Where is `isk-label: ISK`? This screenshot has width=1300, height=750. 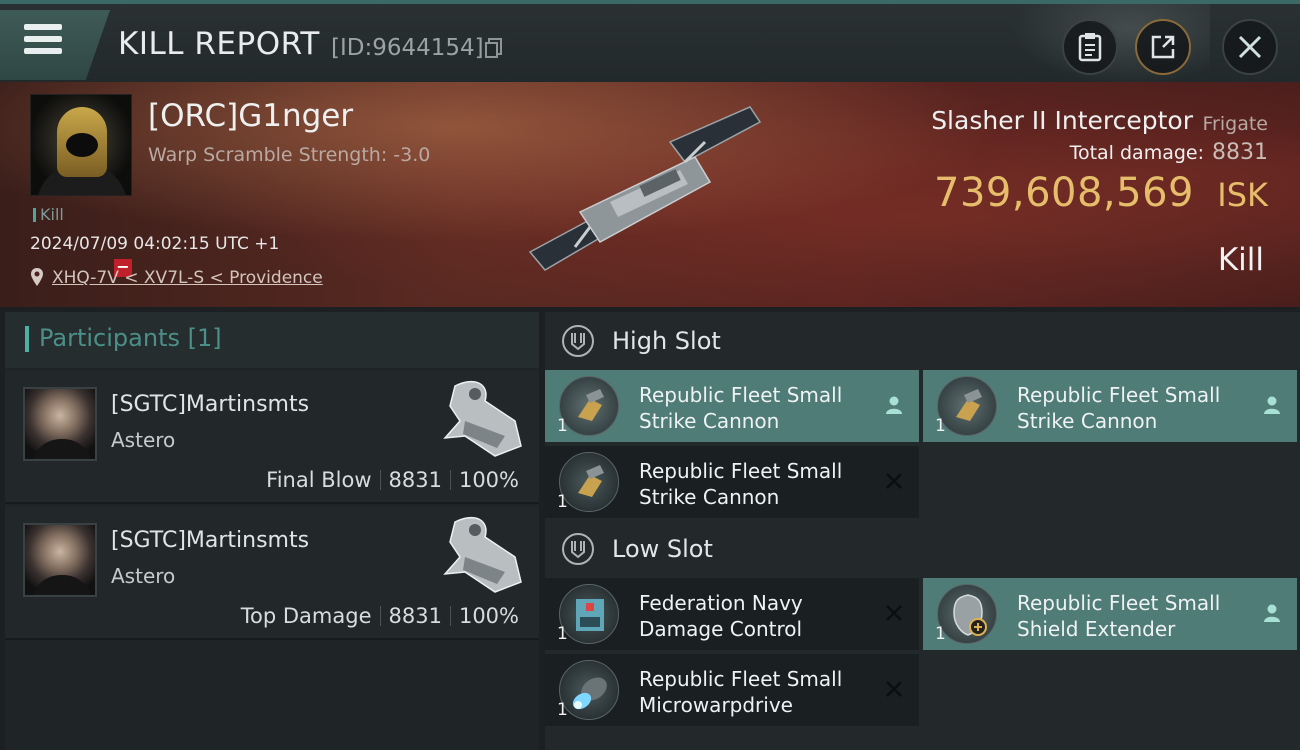 isk-label: ISK is located at coordinates (1242, 195).